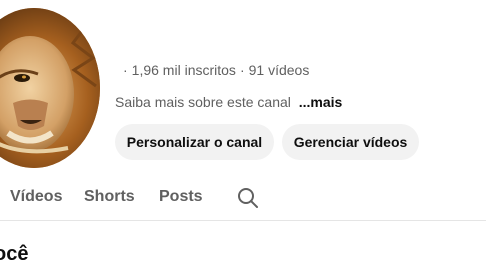 This screenshot has width=486, height=278. What do you see at coordinates (321, 102) in the screenshot?
I see `more-link: ...mais` at bounding box center [321, 102].